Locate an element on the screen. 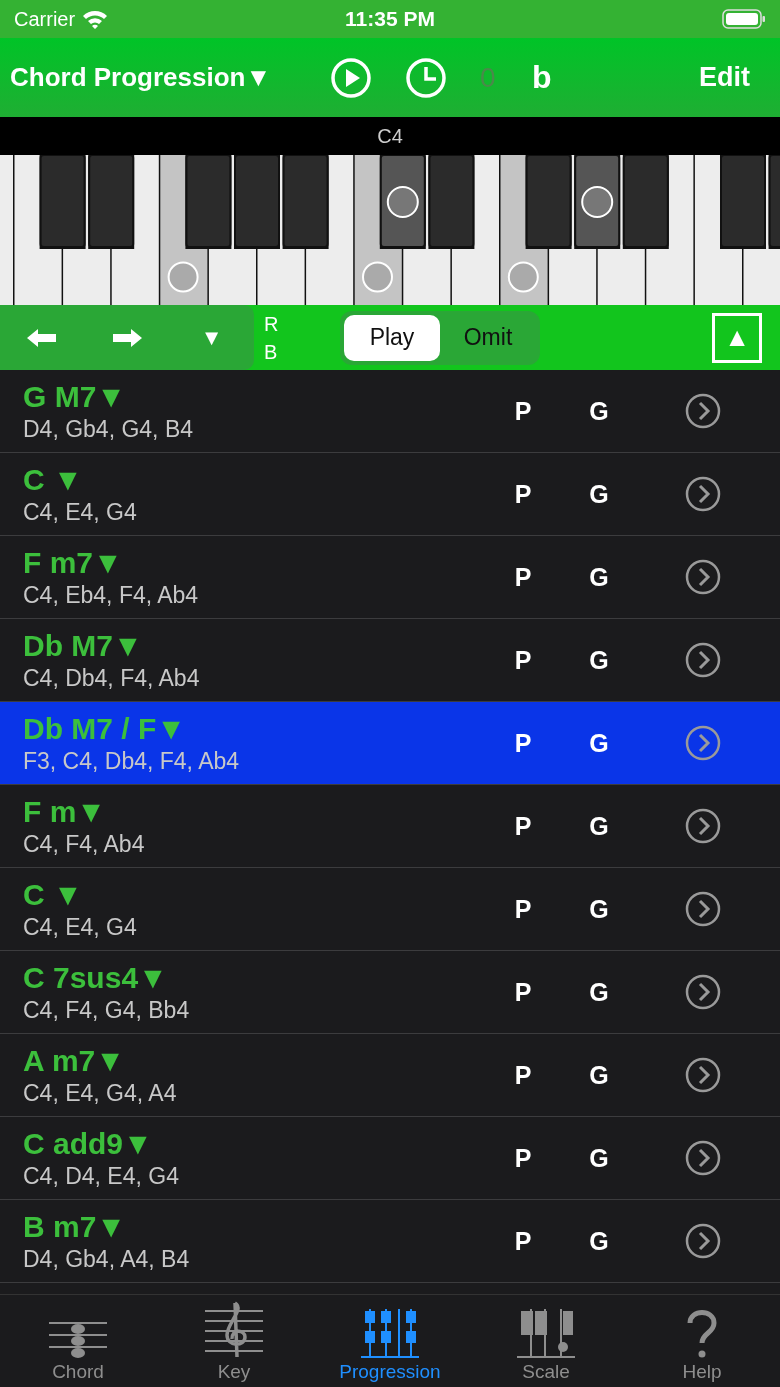  counter-label: 0 is located at coordinates (488, 77).